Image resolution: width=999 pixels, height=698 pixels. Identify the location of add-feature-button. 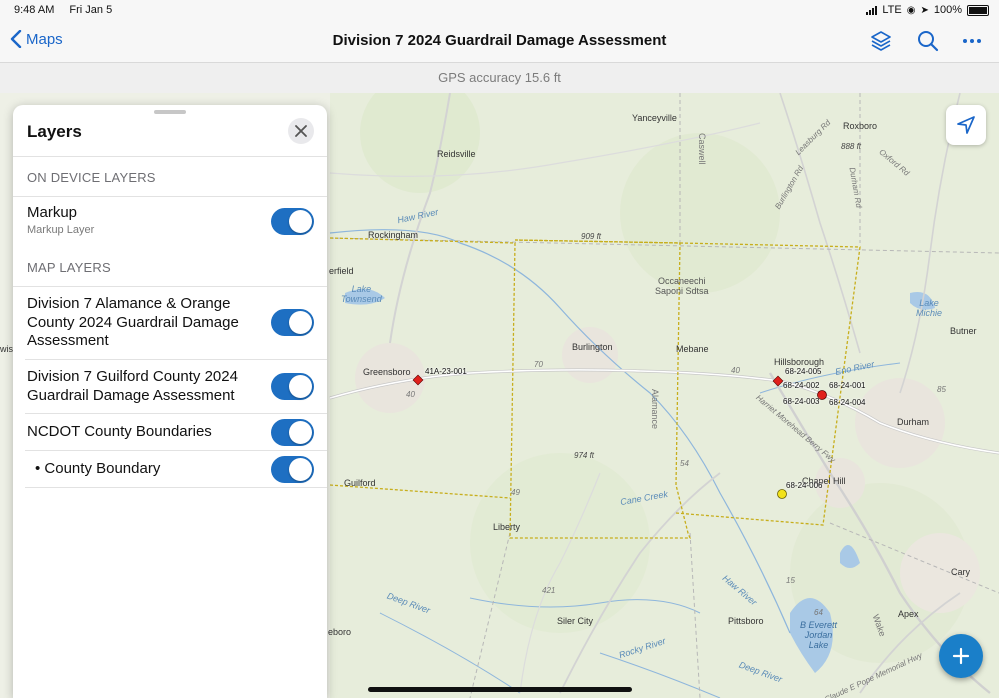
(961, 656).